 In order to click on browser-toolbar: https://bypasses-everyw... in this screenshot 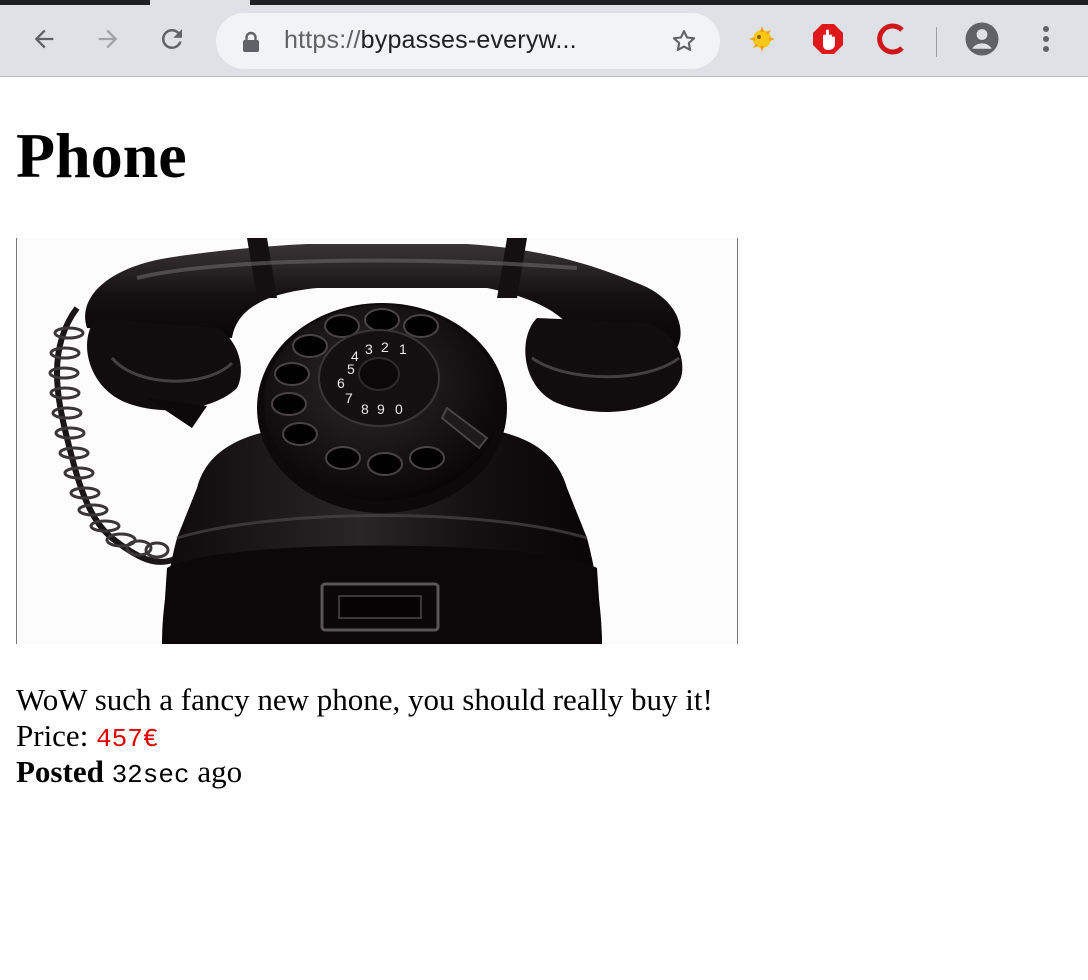, I will do `click(544, 41)`.